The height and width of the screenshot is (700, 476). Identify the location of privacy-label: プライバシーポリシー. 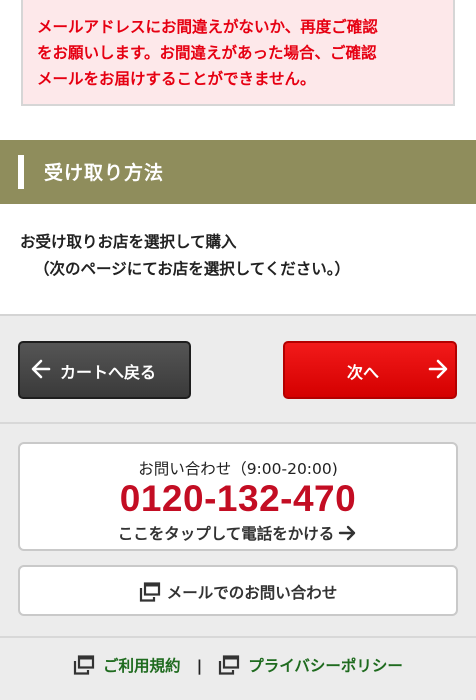
(325, 666).